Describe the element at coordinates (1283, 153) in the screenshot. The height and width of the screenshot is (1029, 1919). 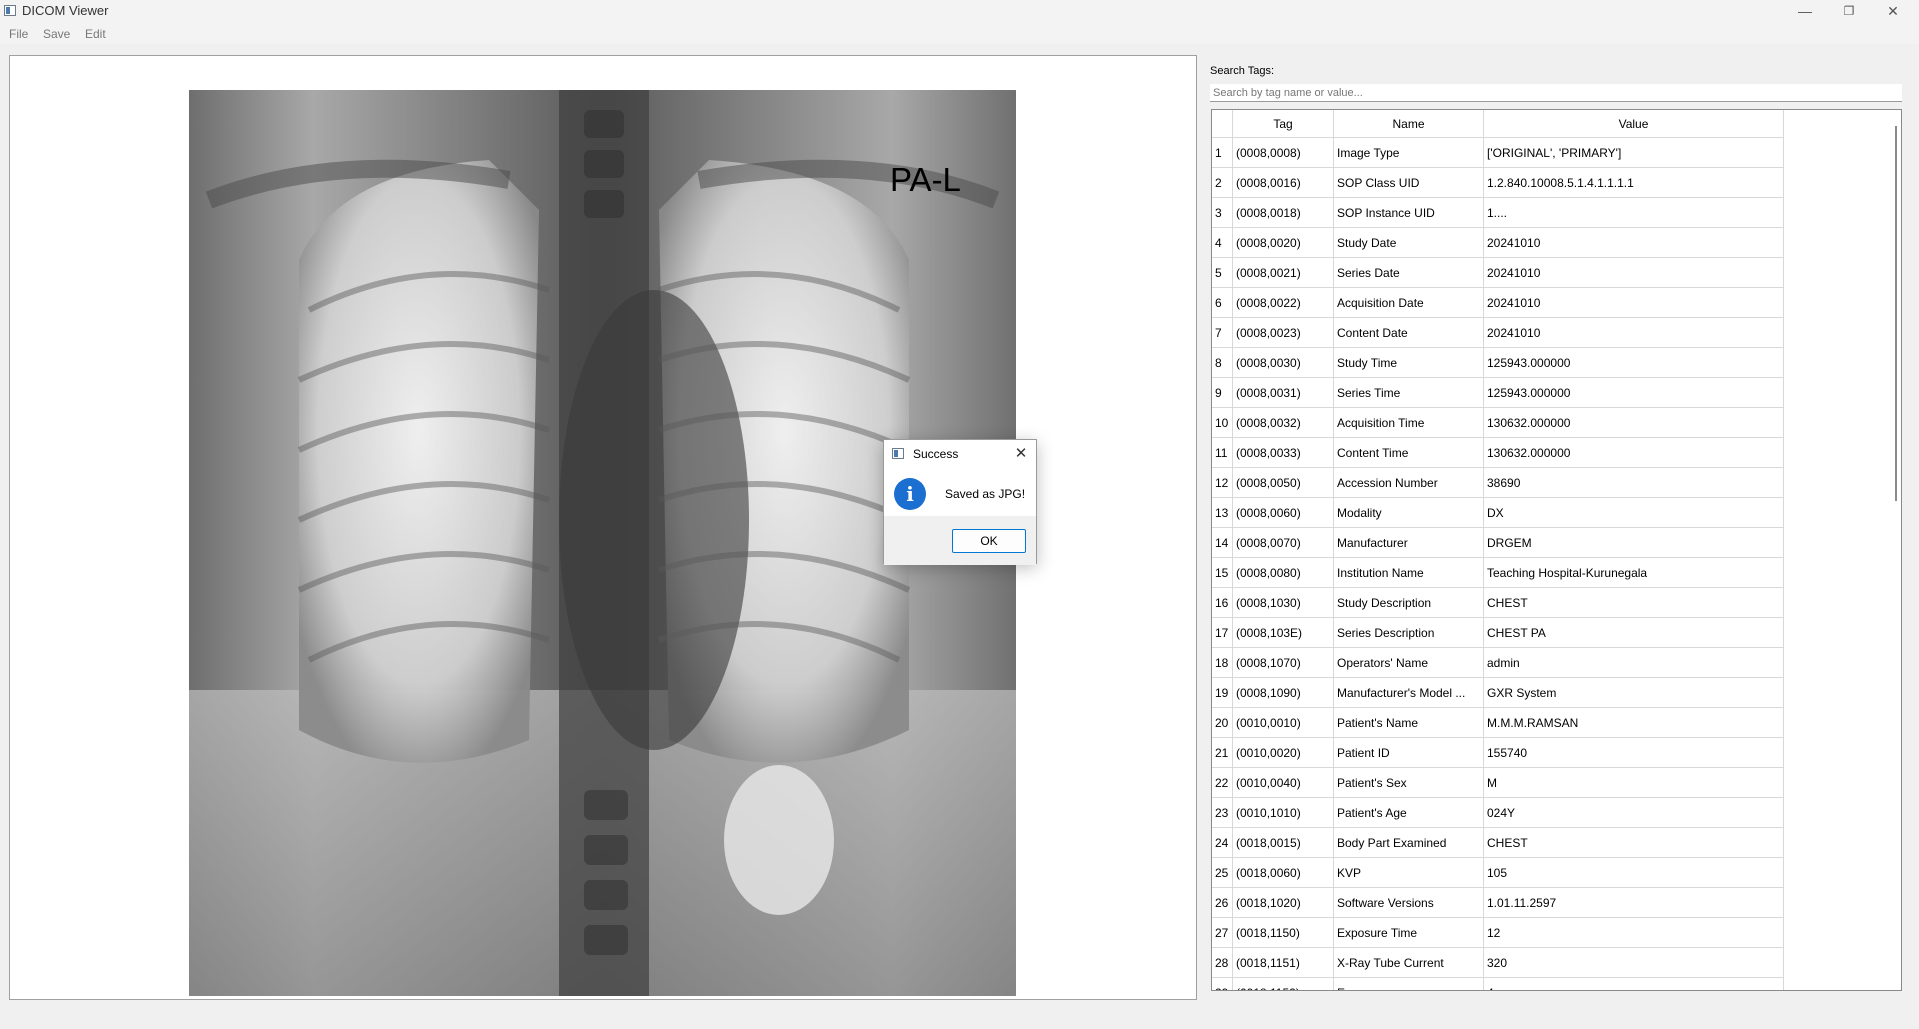
I see `tag-cell: (0008,0008)` at that location.